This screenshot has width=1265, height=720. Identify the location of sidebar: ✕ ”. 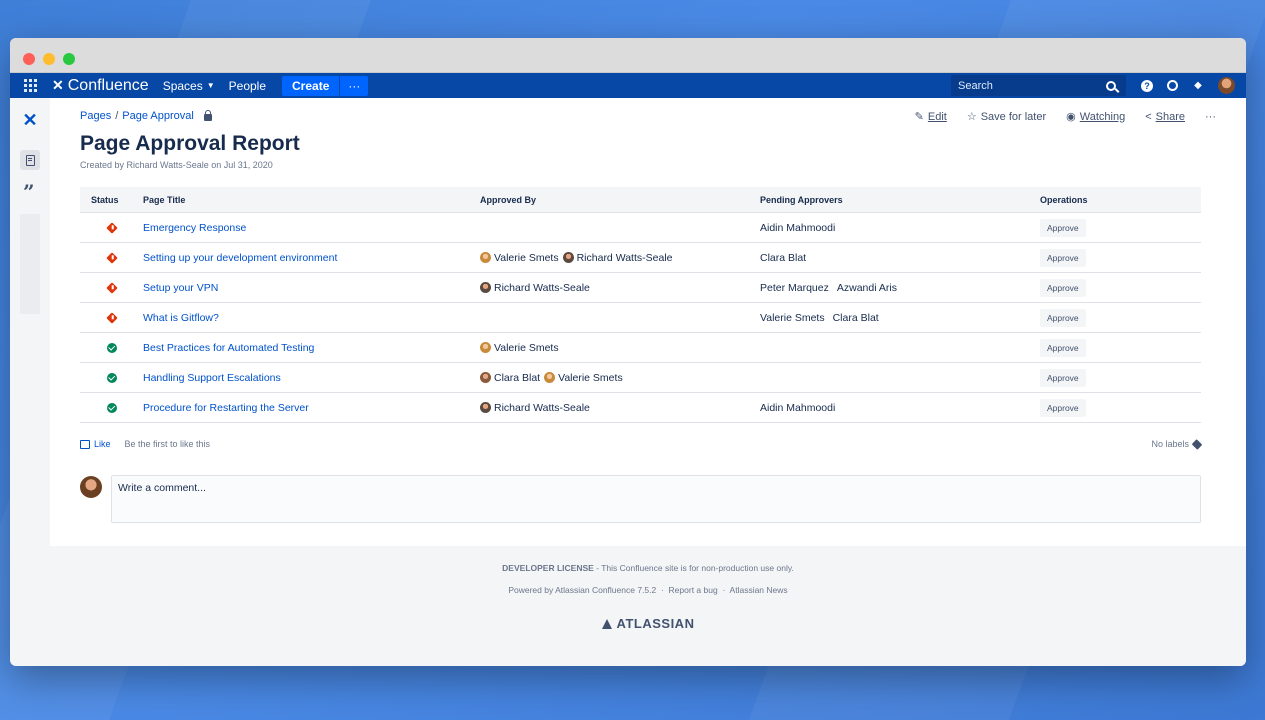
(30, 322).